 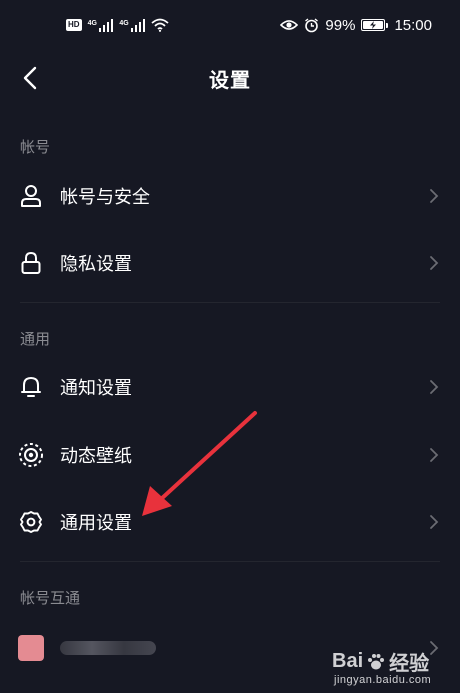 I want to click on status-left: HD 4G 4G, so click(x=117, y=25).